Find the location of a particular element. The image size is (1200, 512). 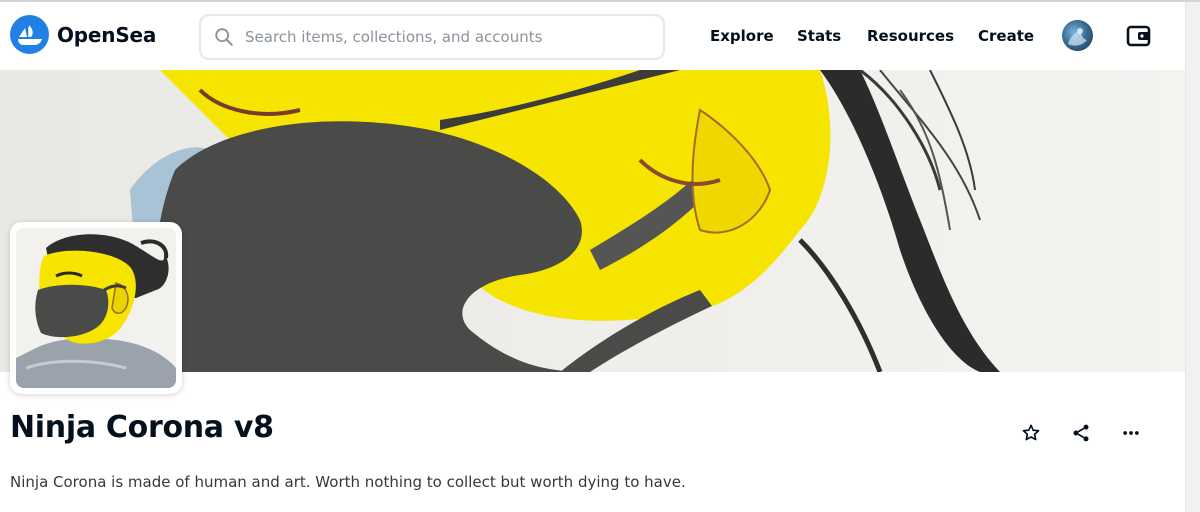

share-button is located at coordinates (1081, 433).